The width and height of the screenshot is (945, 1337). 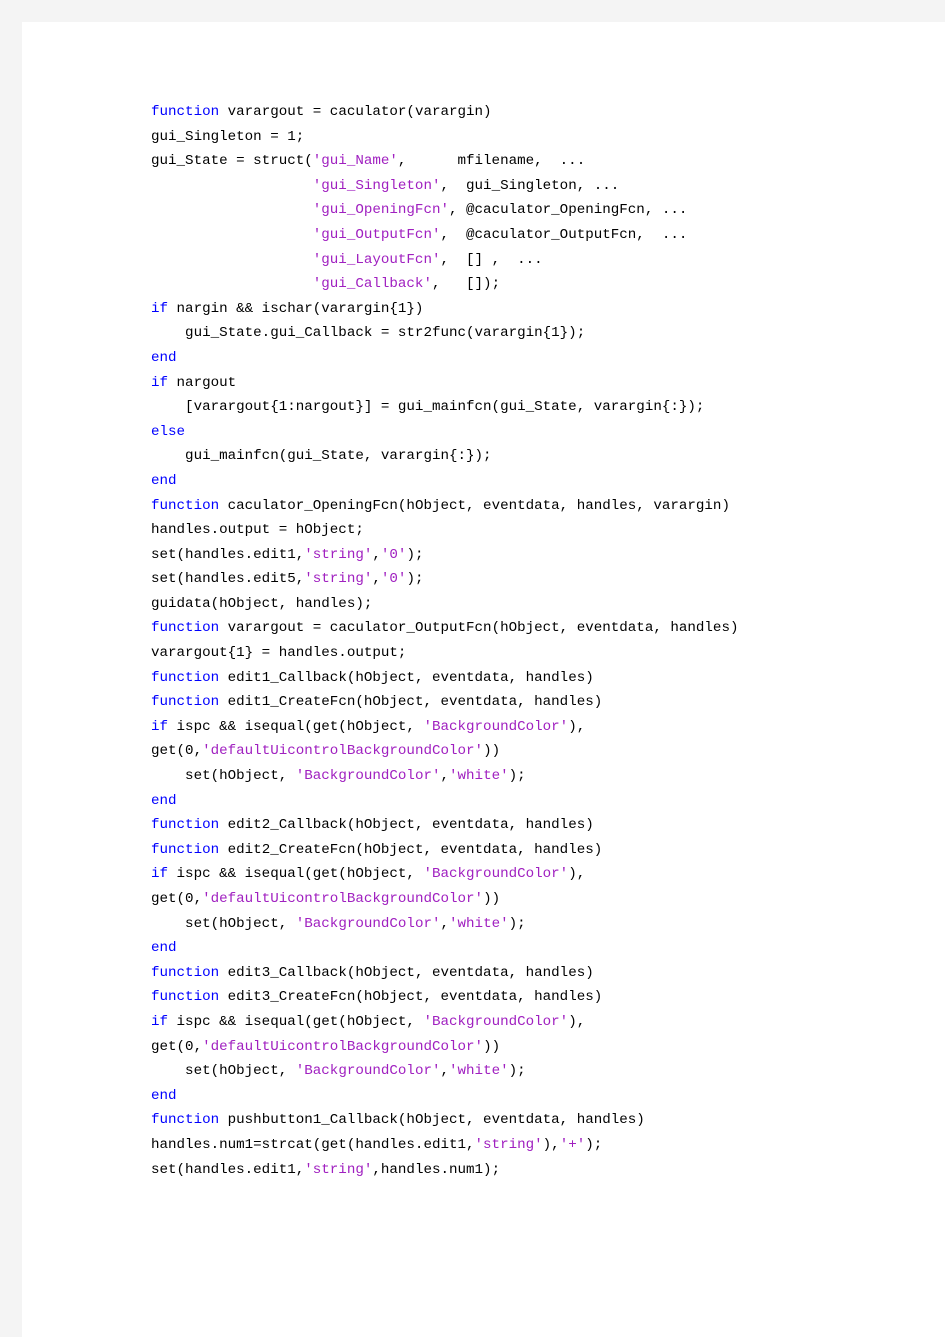 What do you see at coordinates (531, 284) in the screenshot?
I see `code-line: 'gui_Callback', []);` at bounding box center [531, 284].